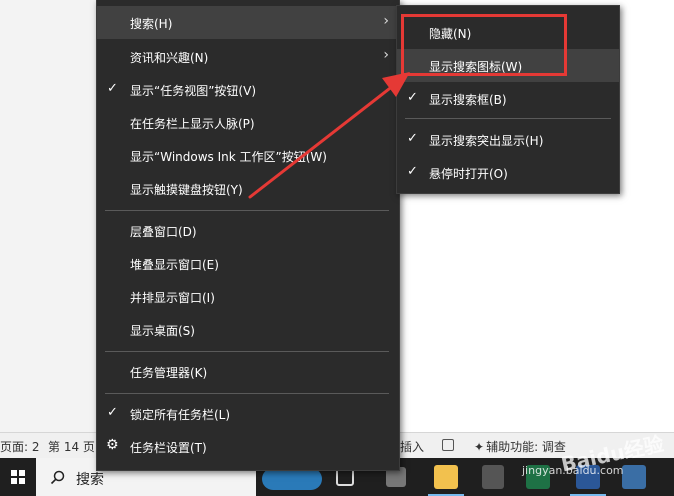  Describe the element at coordinates (162, 331) in the screenshot. I see `menu-item-label: 显示桌面(S)` at that location.